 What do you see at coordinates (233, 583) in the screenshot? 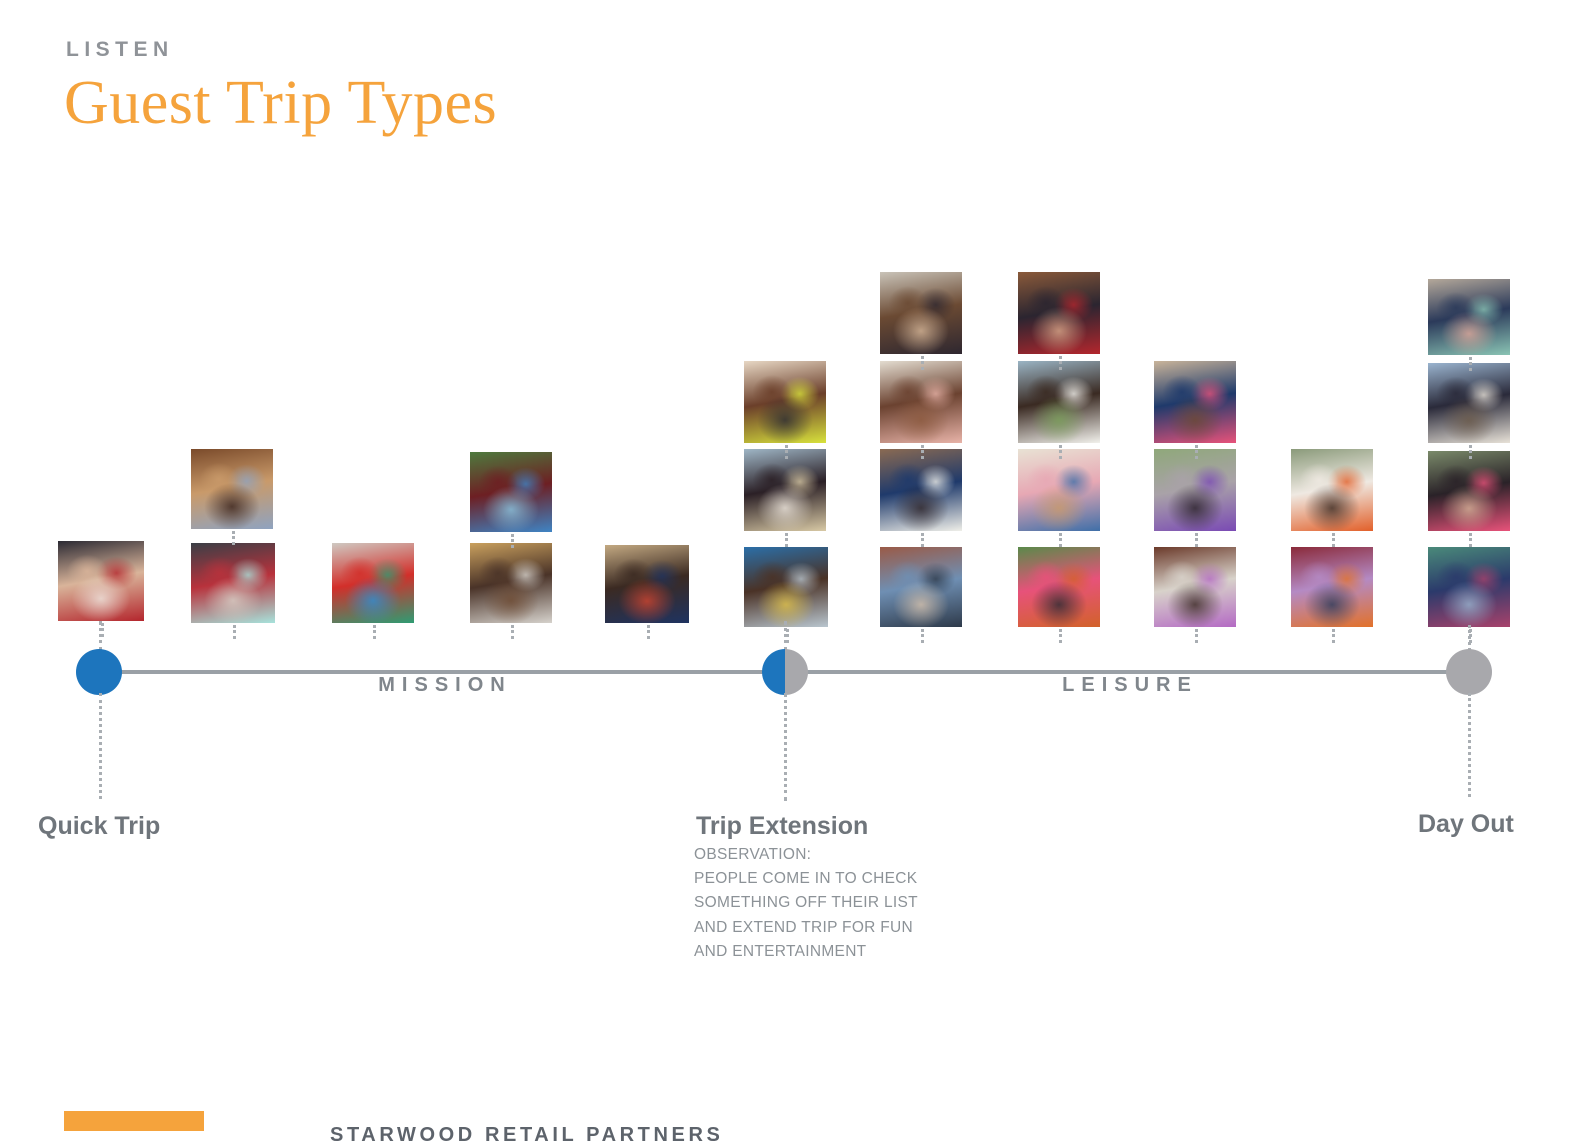
I see `guest-photo-girls-at-car` at bounding box center [233, 583].